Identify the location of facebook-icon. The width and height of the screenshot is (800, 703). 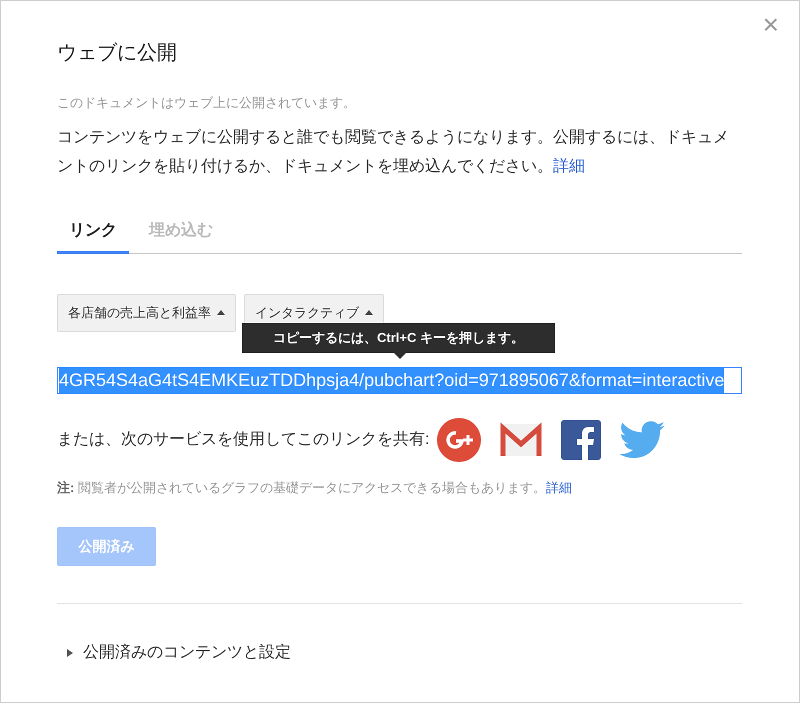
(581, 440).